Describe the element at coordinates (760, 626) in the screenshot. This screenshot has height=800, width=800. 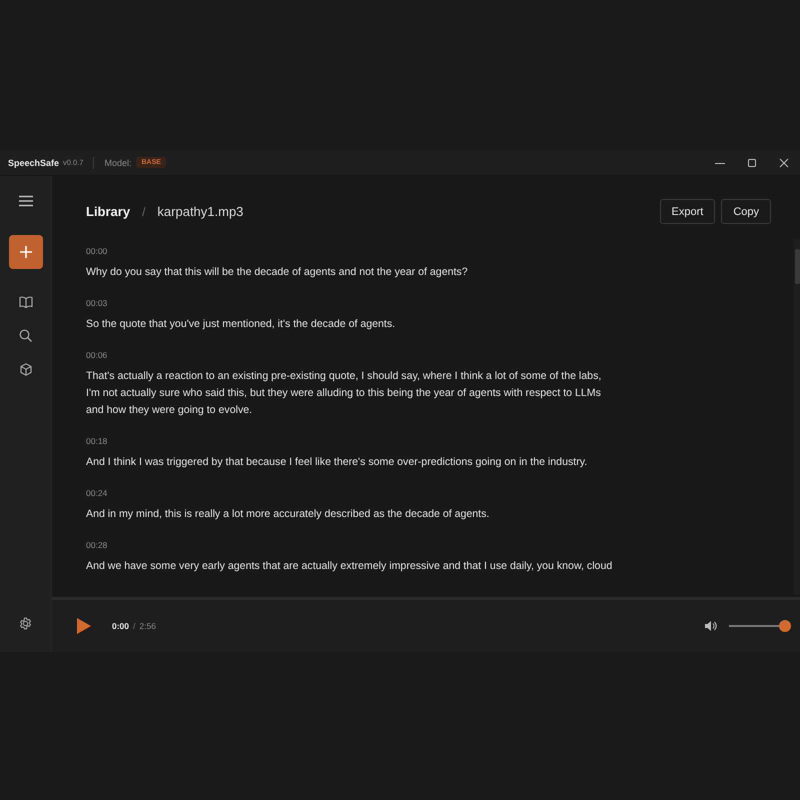
I see `volume-slider` at that location.